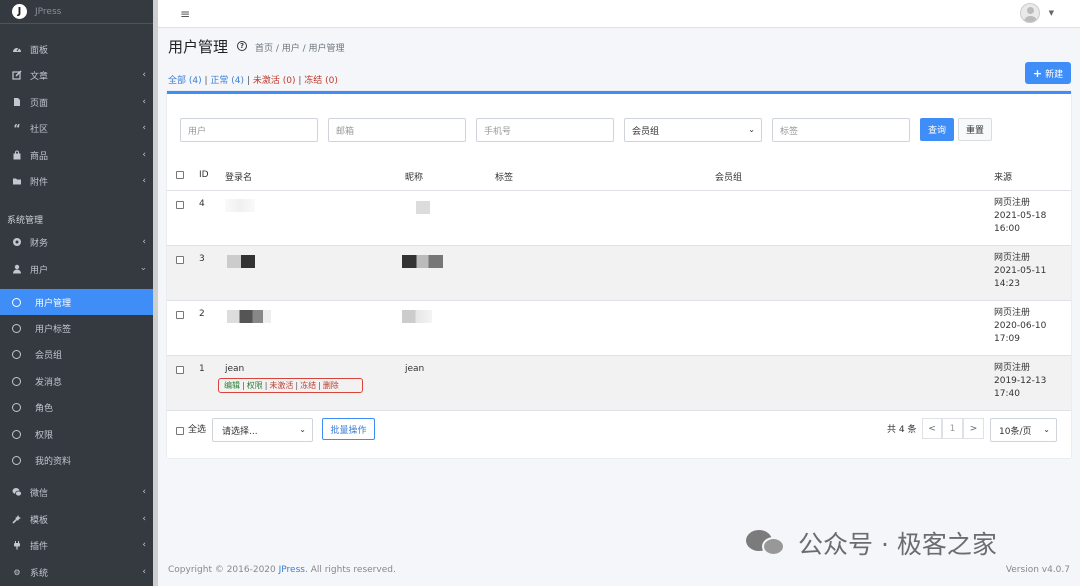 This screenshot has height=586, width=1080. I want to click on sidebar-item-products: 商品 ‹, so click(76, 155).